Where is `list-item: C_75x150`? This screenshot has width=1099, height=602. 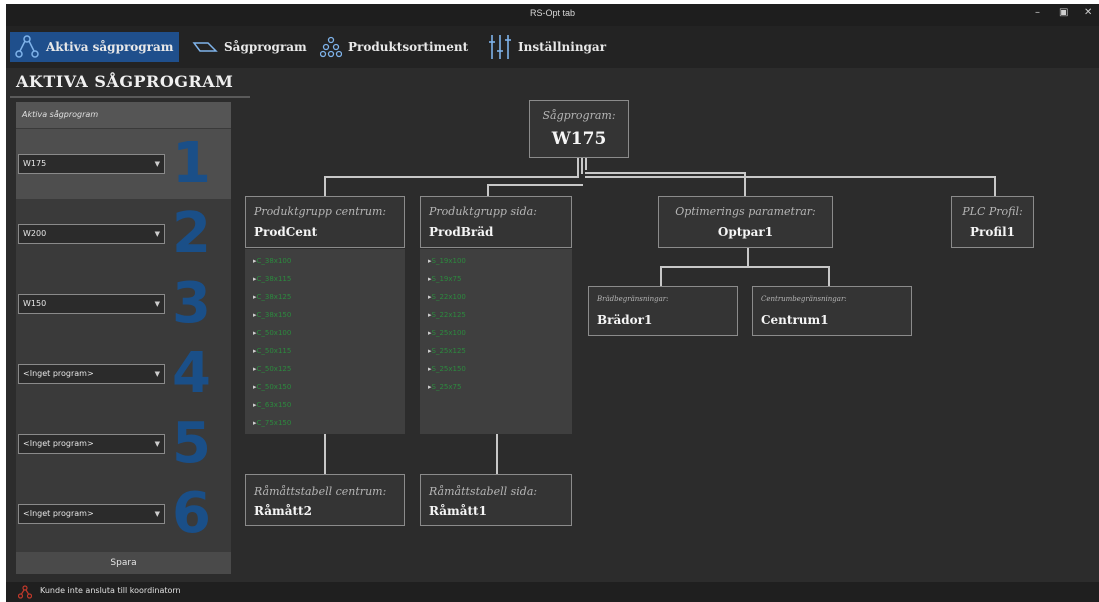 list-item: C_75x150 is located at coordinates (272, 423).